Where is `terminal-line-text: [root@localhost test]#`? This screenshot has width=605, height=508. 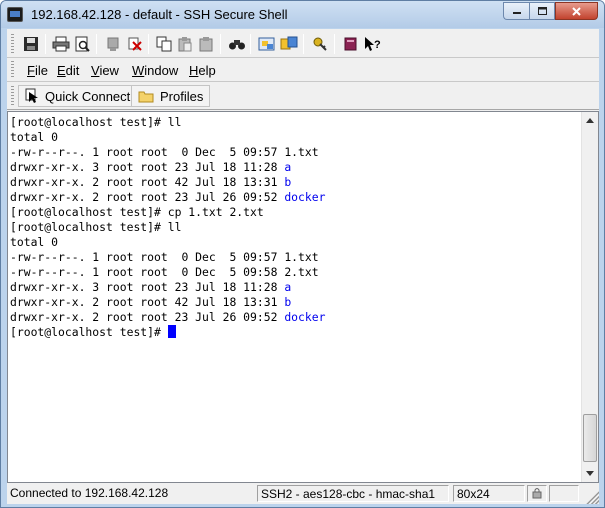
terminal-line-text: [root@localhost test]# is located at coordinates (89, 332).